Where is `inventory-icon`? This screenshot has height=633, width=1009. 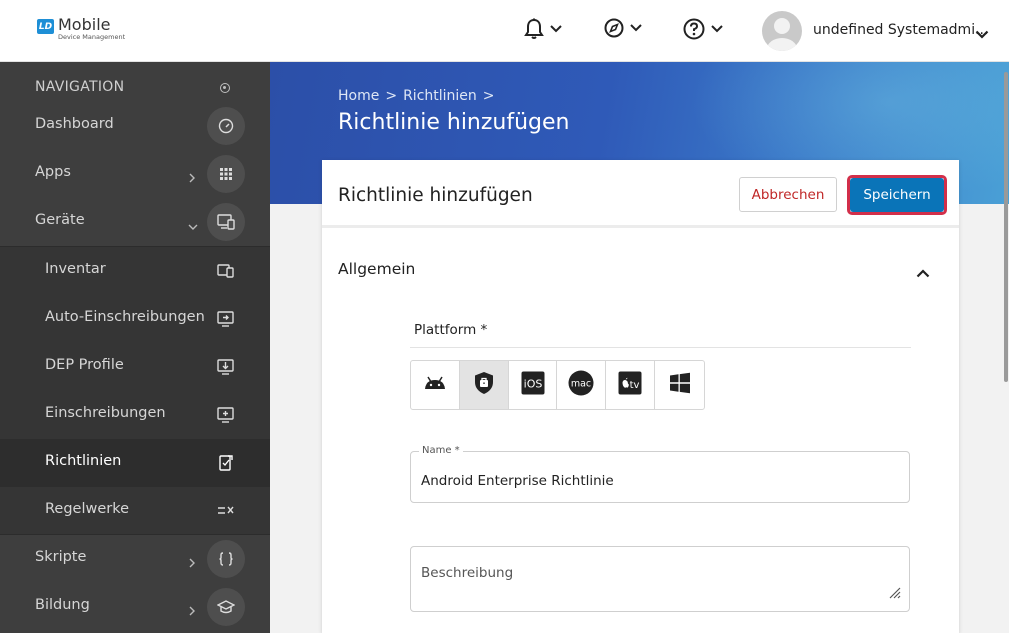 inventory-icon is located at coordinates (226, 271).